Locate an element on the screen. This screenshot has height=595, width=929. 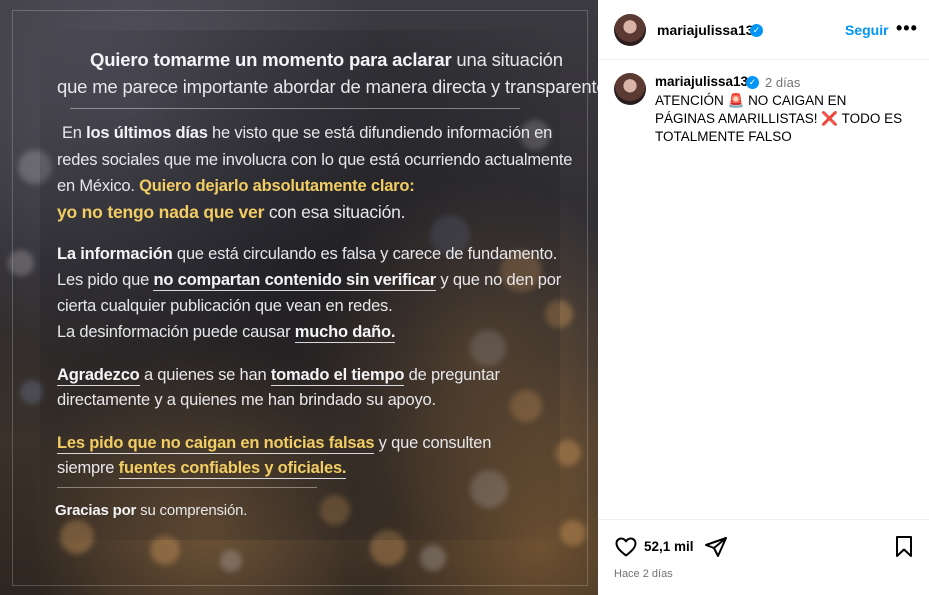
more-options-icon: ••• is located at coordinates (907, 28).